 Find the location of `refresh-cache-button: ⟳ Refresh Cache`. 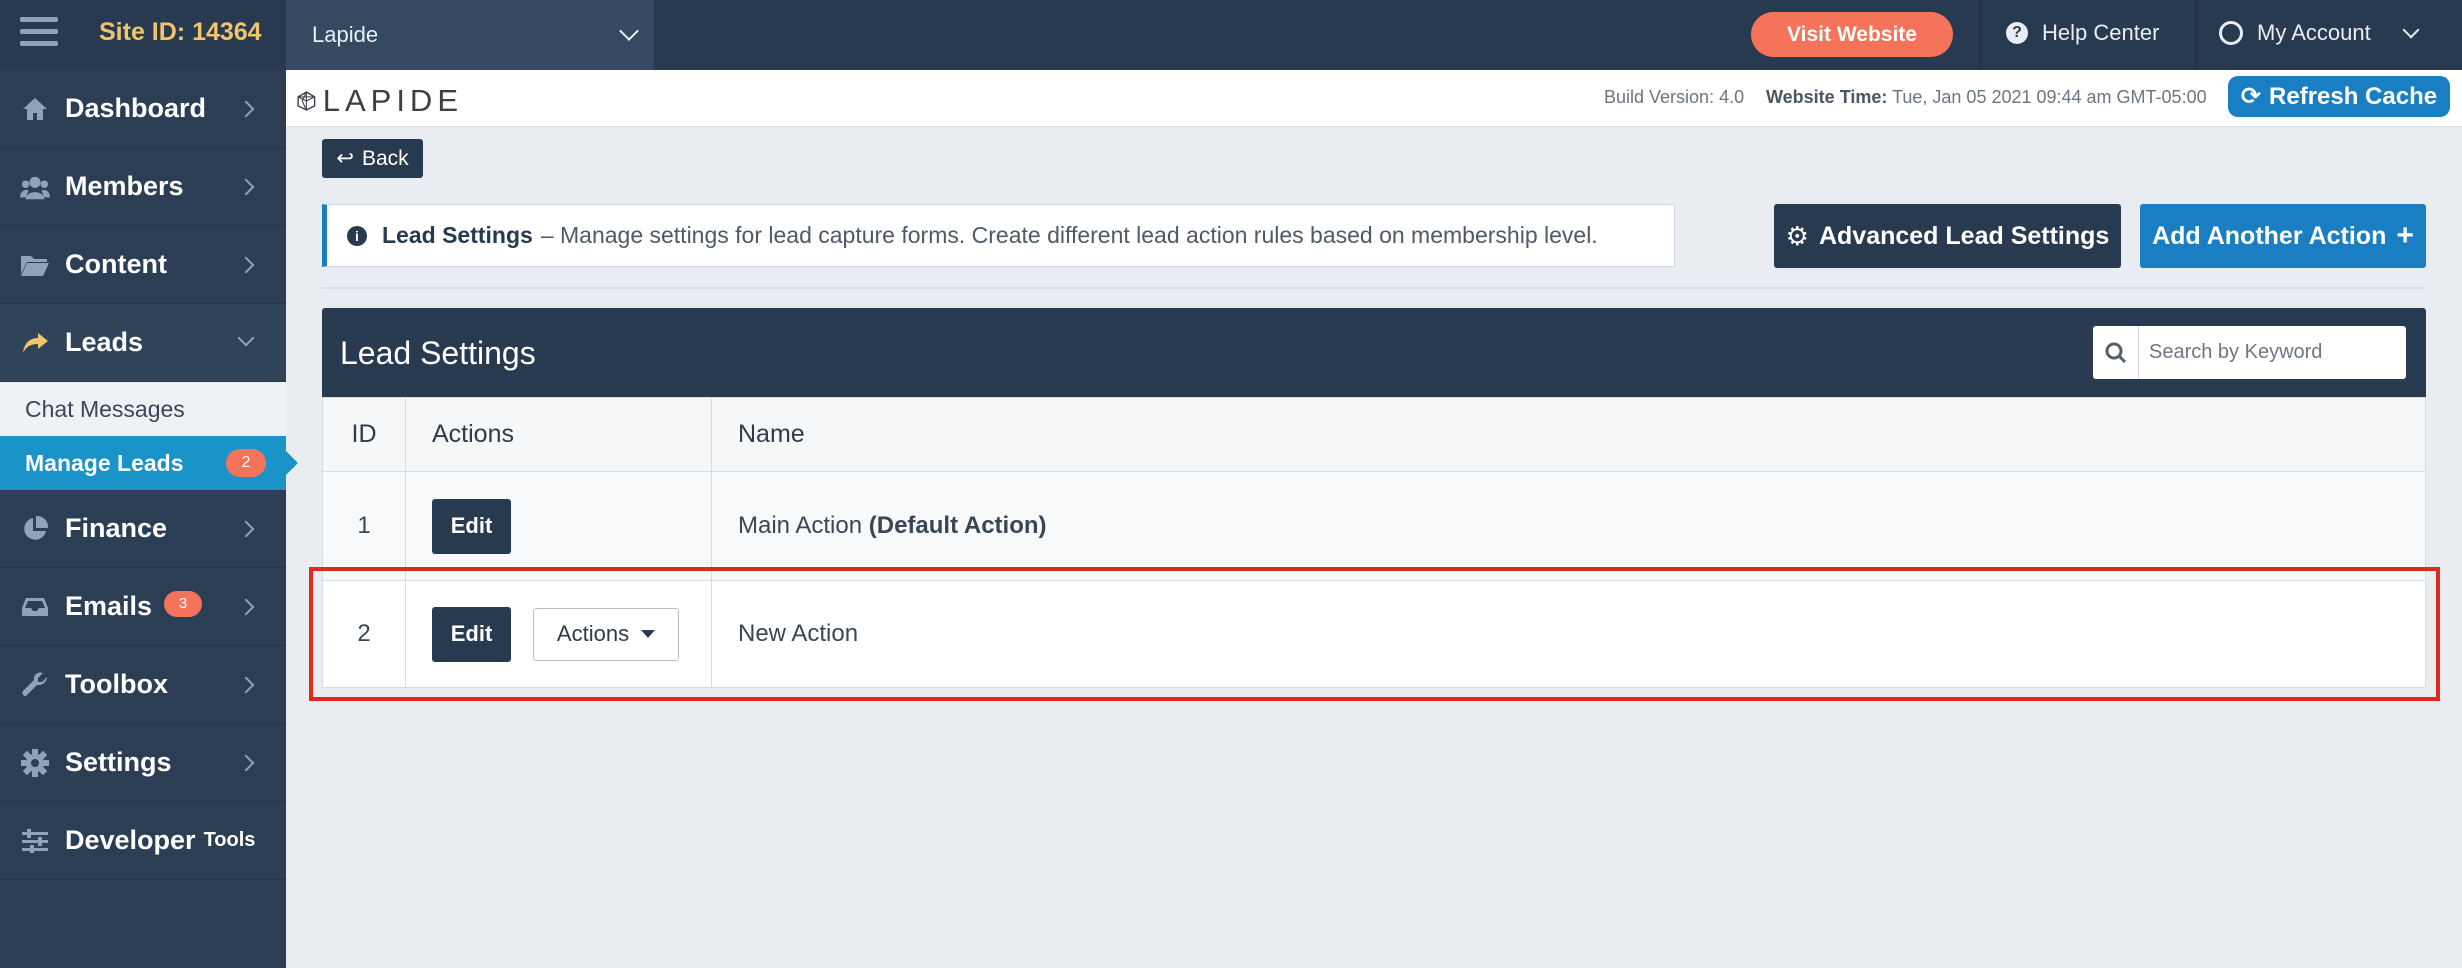

refresh-cache-button: ⟳ Refresh Cache is located at coordinates (2339, 96).